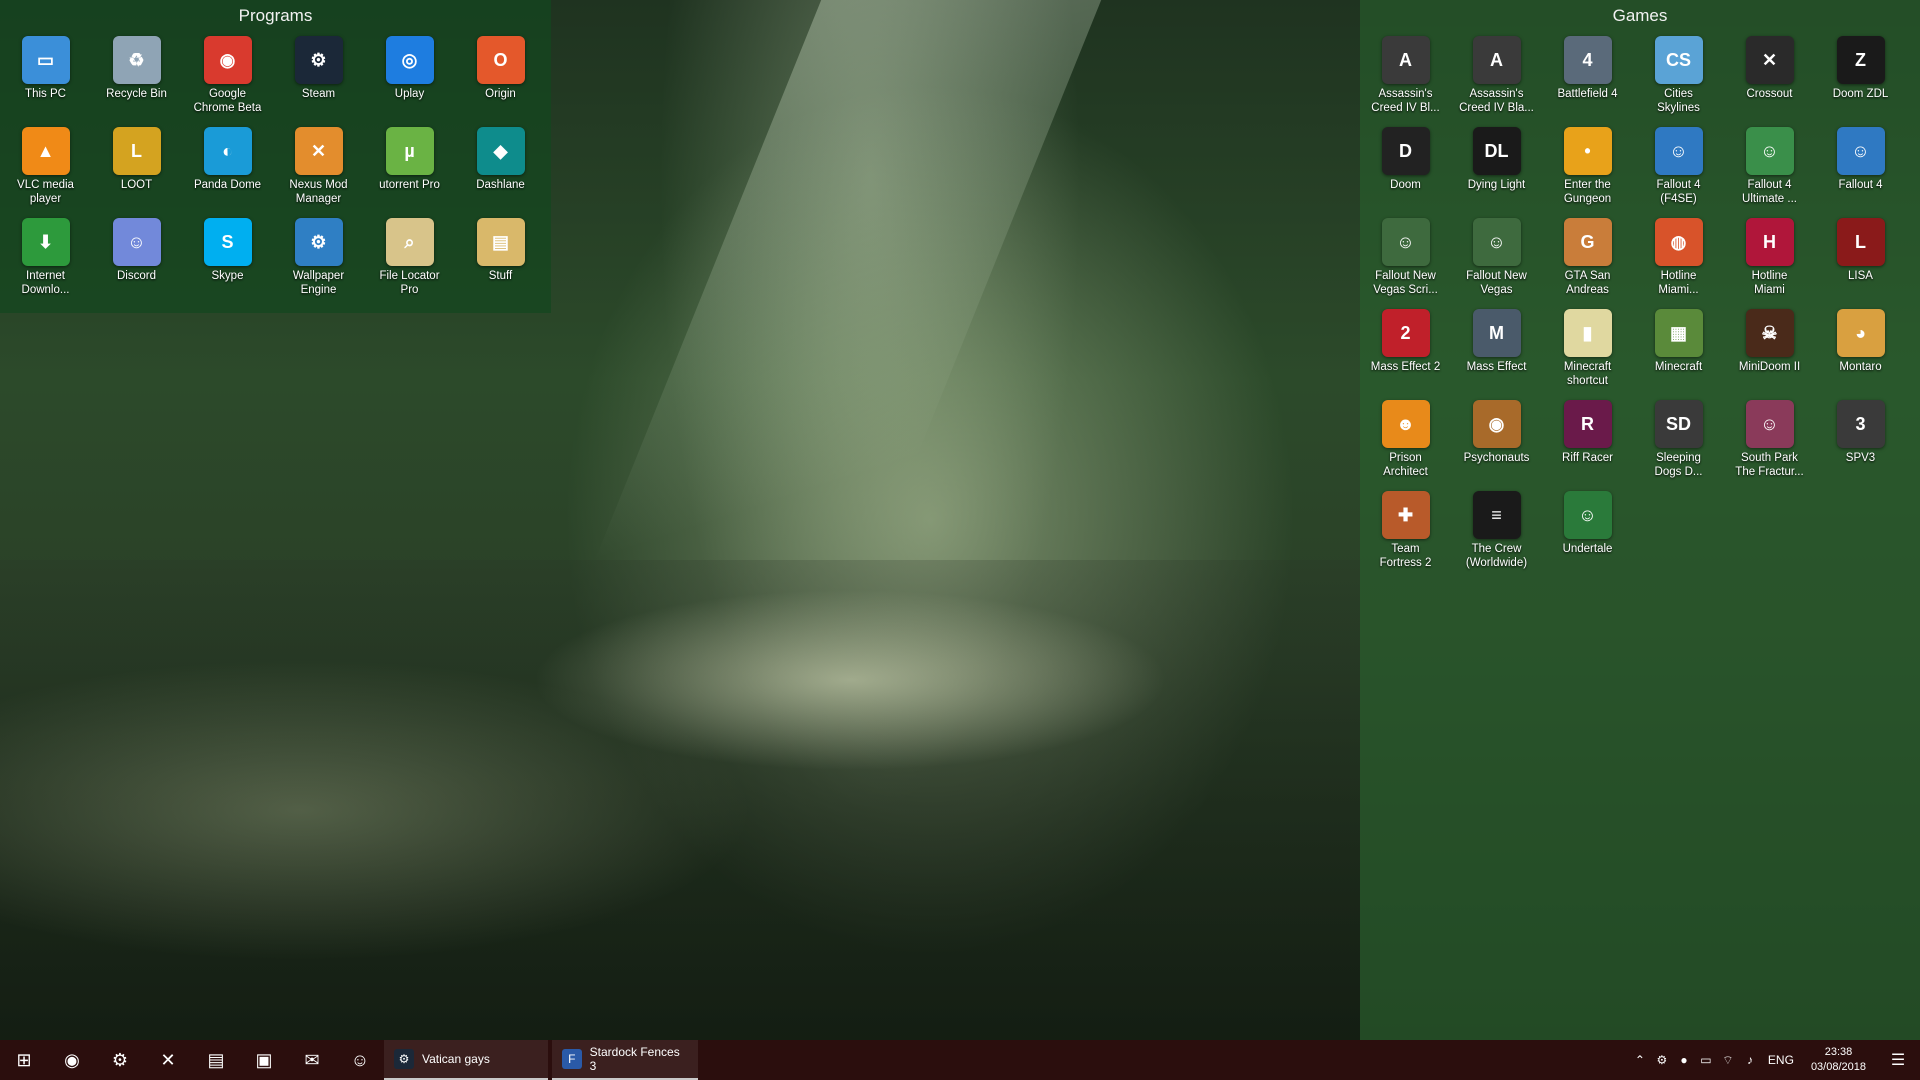  What do you see at coordinates (1405, 185) in the screenshot?
I see `shortcut-label: Doom` at bounding box center [1405, 185].